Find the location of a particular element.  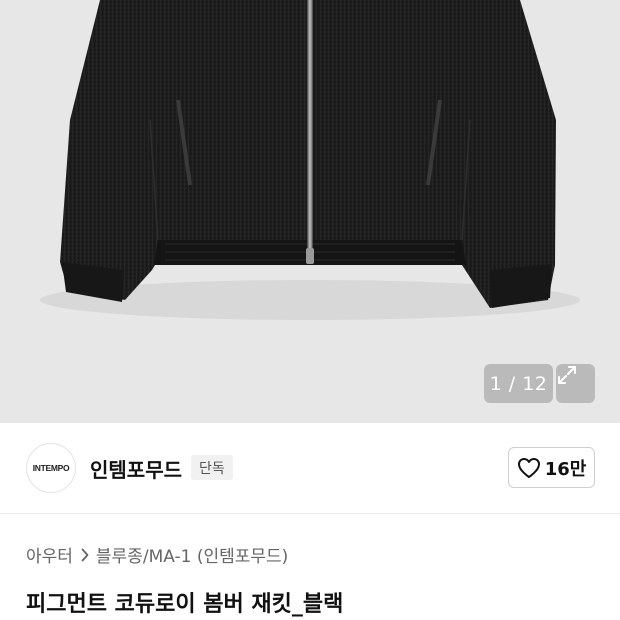

like-button: 16만 is located at coordinates (551, 467).